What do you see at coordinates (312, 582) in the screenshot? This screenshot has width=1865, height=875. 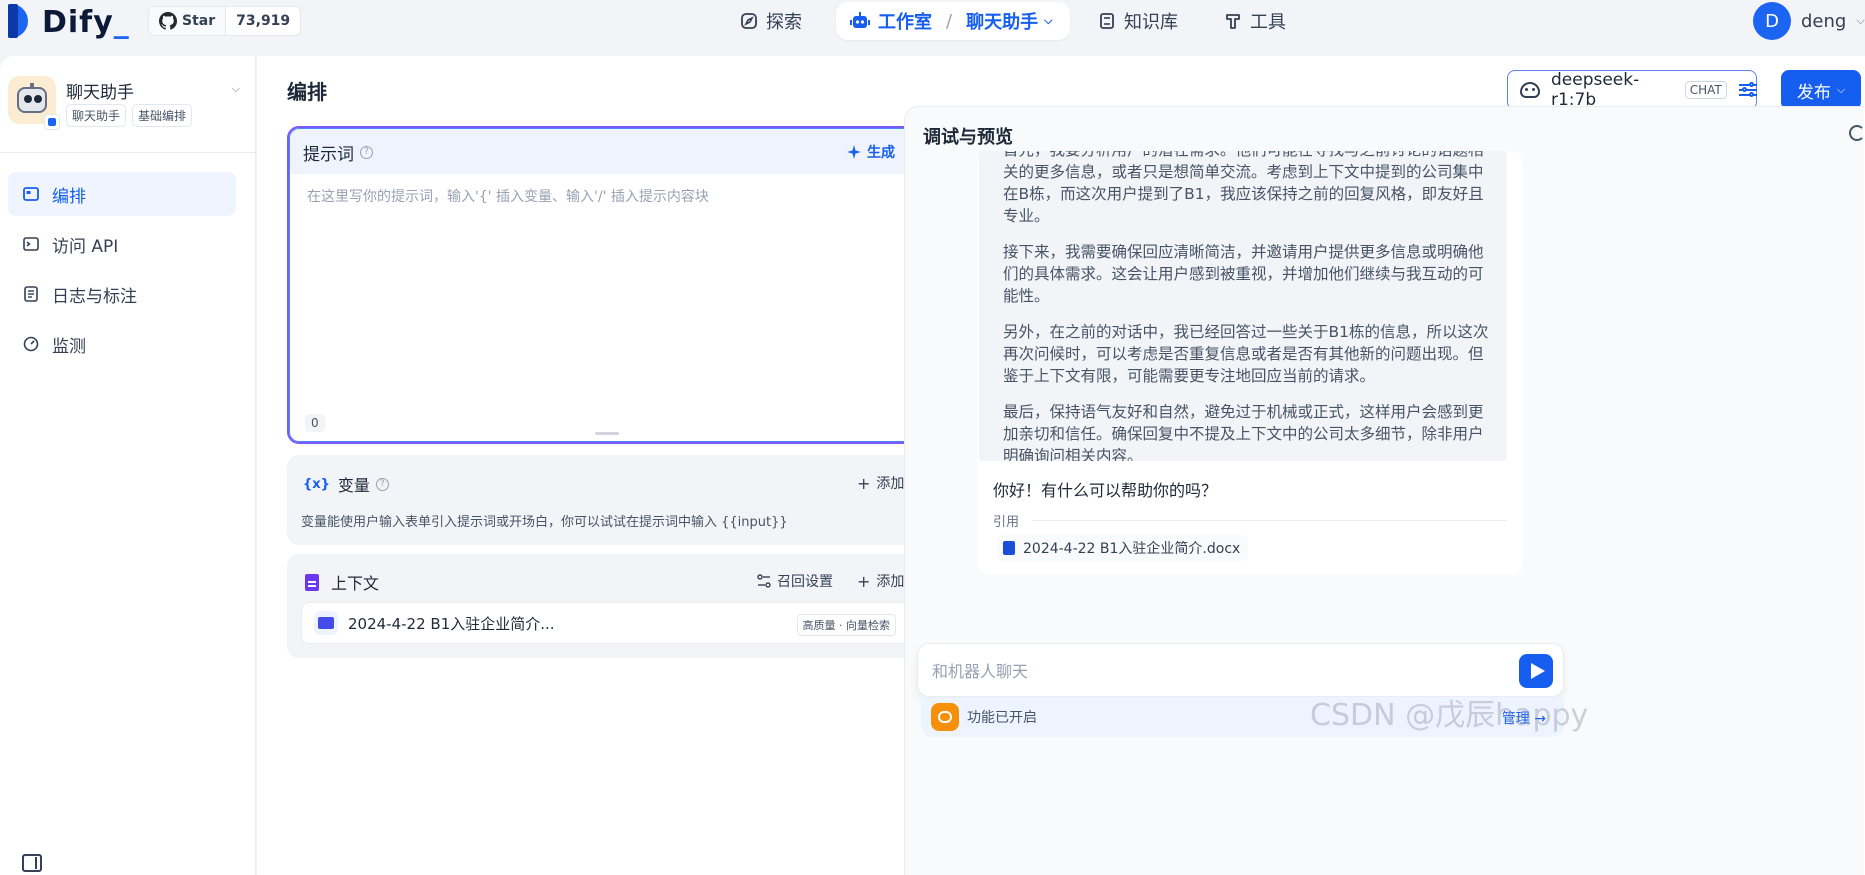 I see `document-icon` at bounding box center [312, 582].